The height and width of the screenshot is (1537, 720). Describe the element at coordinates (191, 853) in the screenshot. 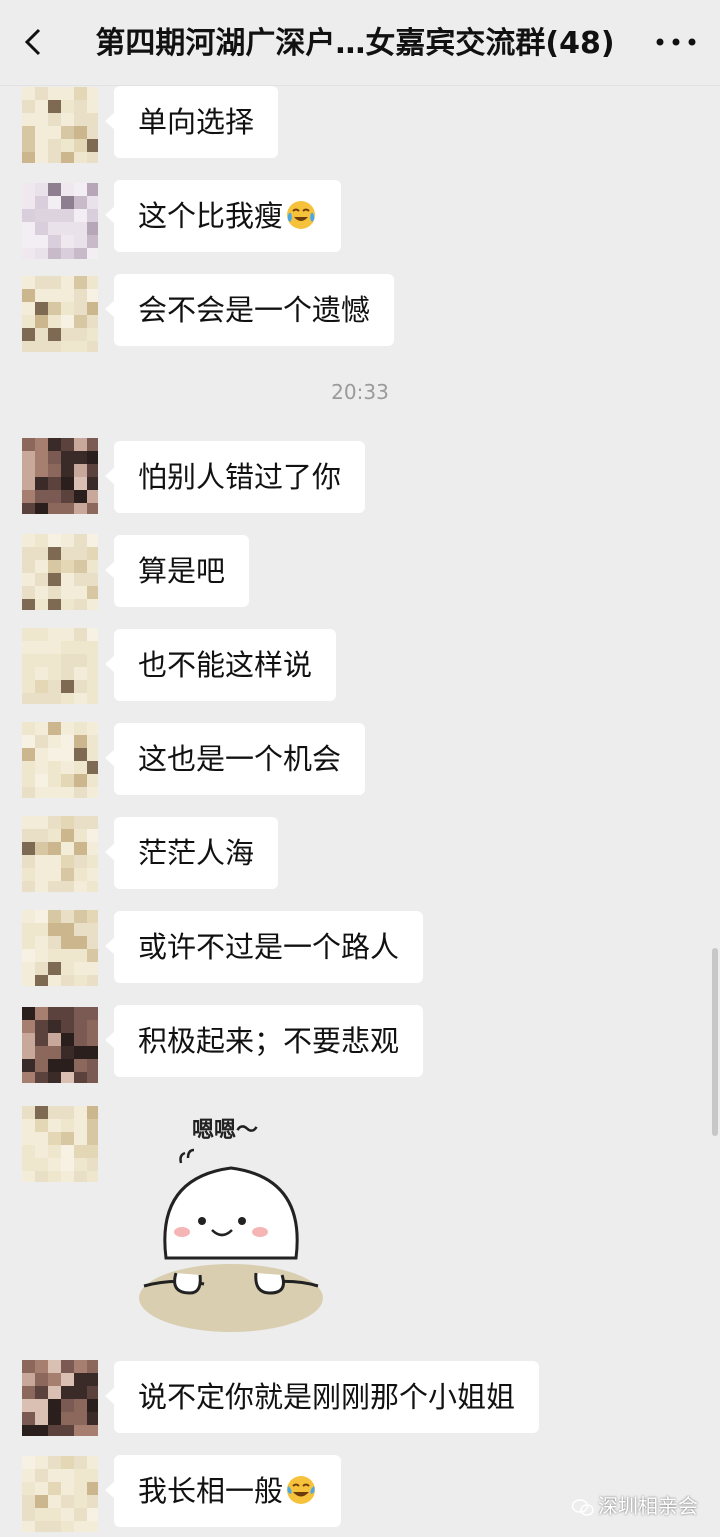

I see `message-bubble: 茫茫人海` at that location.